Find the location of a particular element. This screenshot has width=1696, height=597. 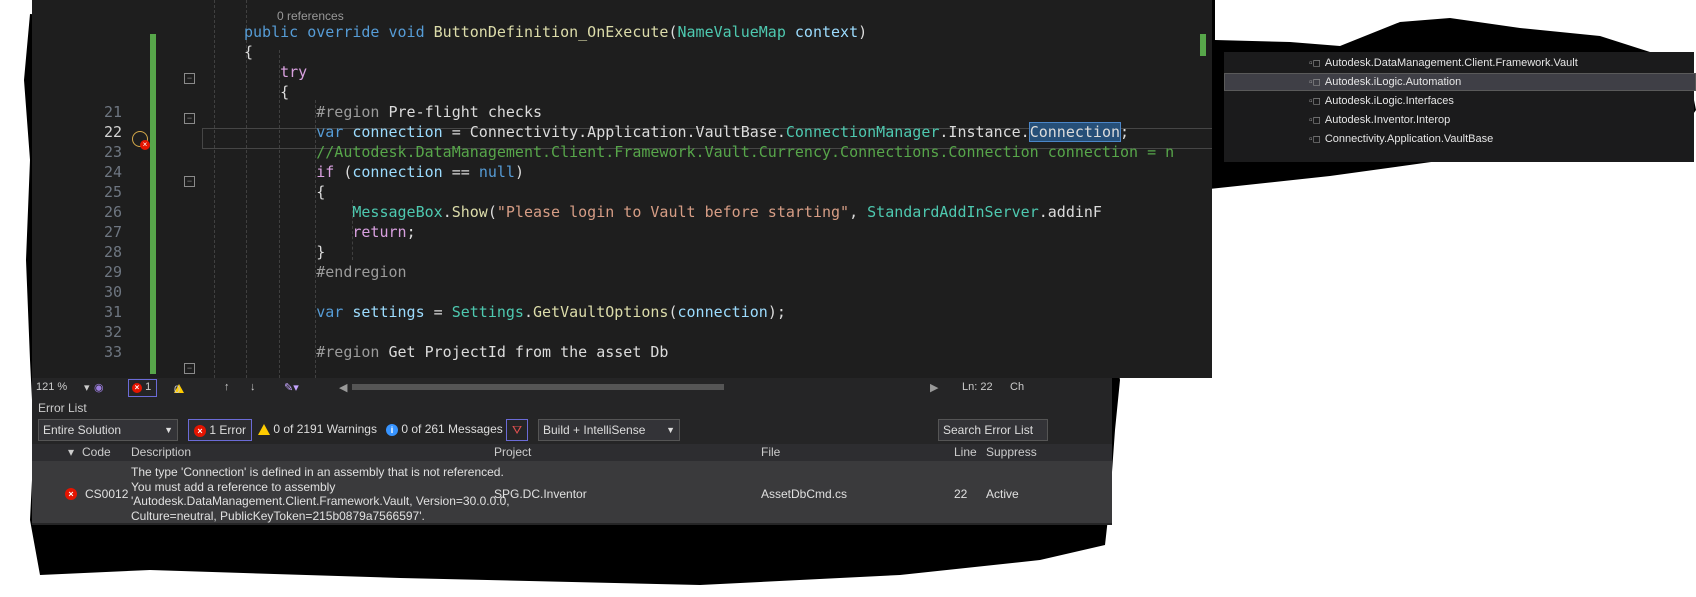

errors-label: 1 Error is located at coordinates (228, 430).